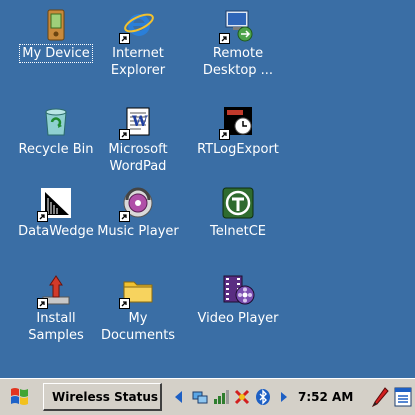  I want to click on recycle-bin-icon, so click(56, 121).